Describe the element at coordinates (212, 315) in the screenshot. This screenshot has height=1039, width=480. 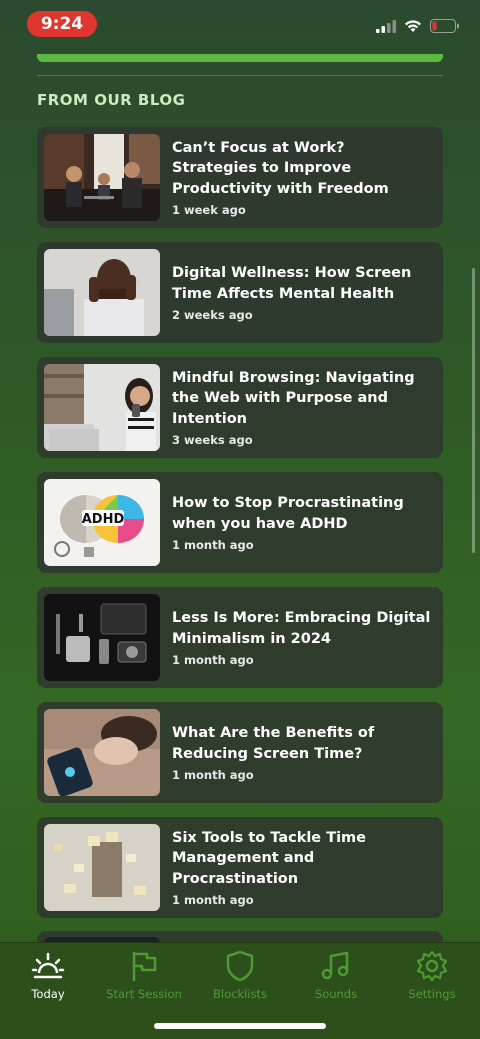
I see `blog-date: 2 weeks ago` at that location.